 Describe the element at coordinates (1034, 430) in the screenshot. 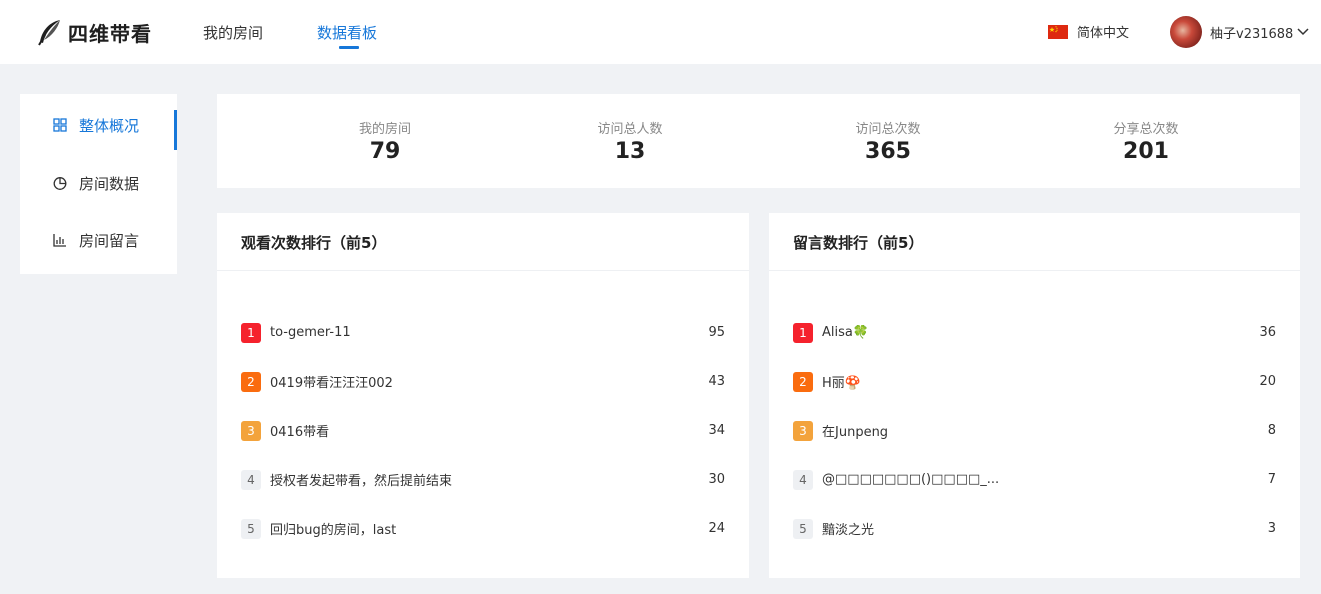

I see `list-item: 3 在Junpeng 8` at that location.